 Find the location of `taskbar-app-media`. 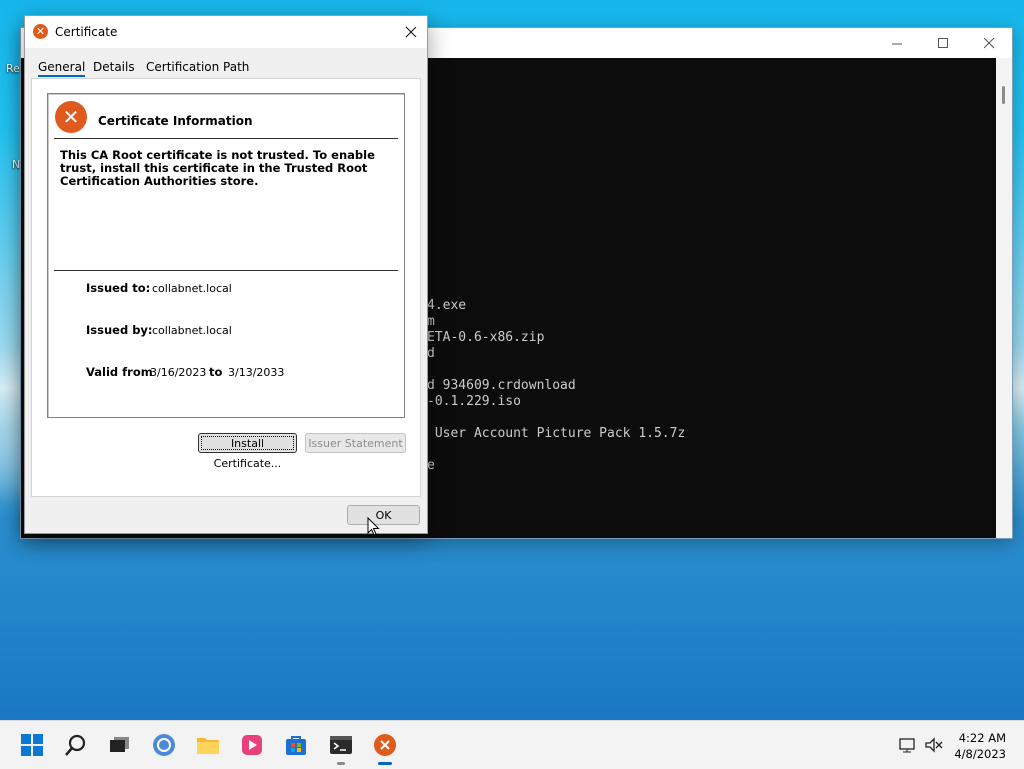

taskbar-app-media is located at coordinates (252, 745).